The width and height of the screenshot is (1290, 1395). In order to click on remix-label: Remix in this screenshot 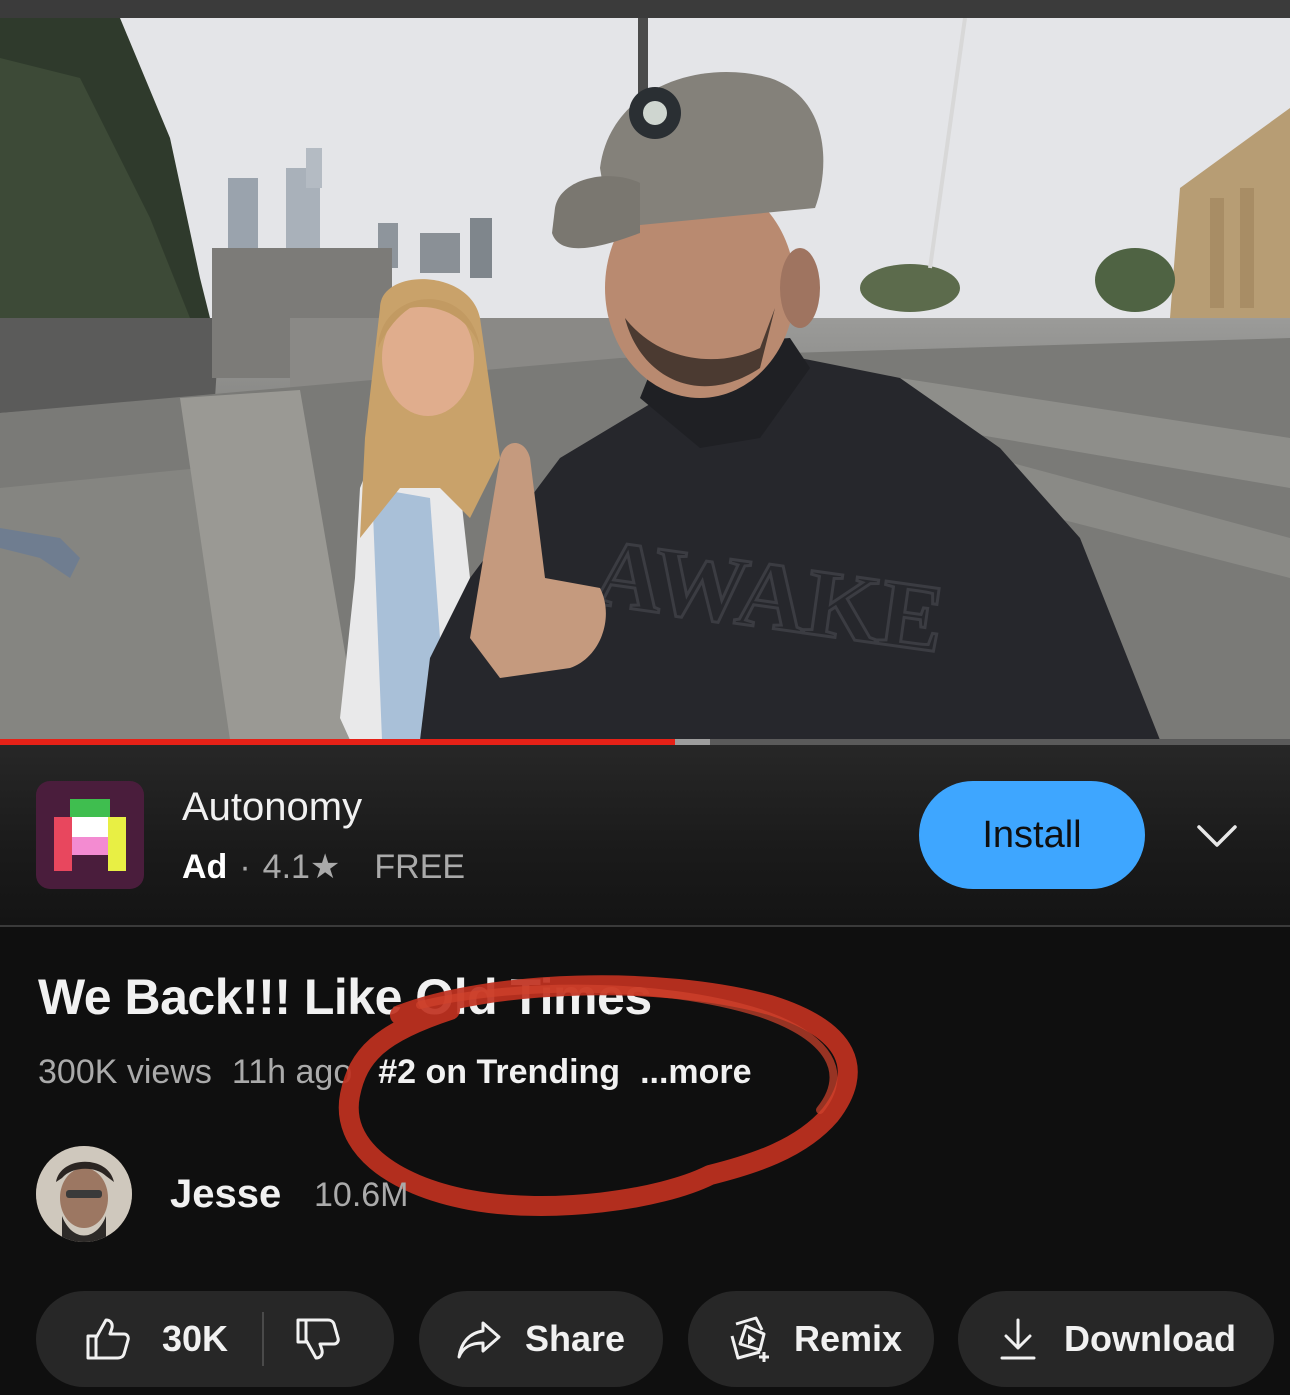, I will do `click(848, 1338)`.